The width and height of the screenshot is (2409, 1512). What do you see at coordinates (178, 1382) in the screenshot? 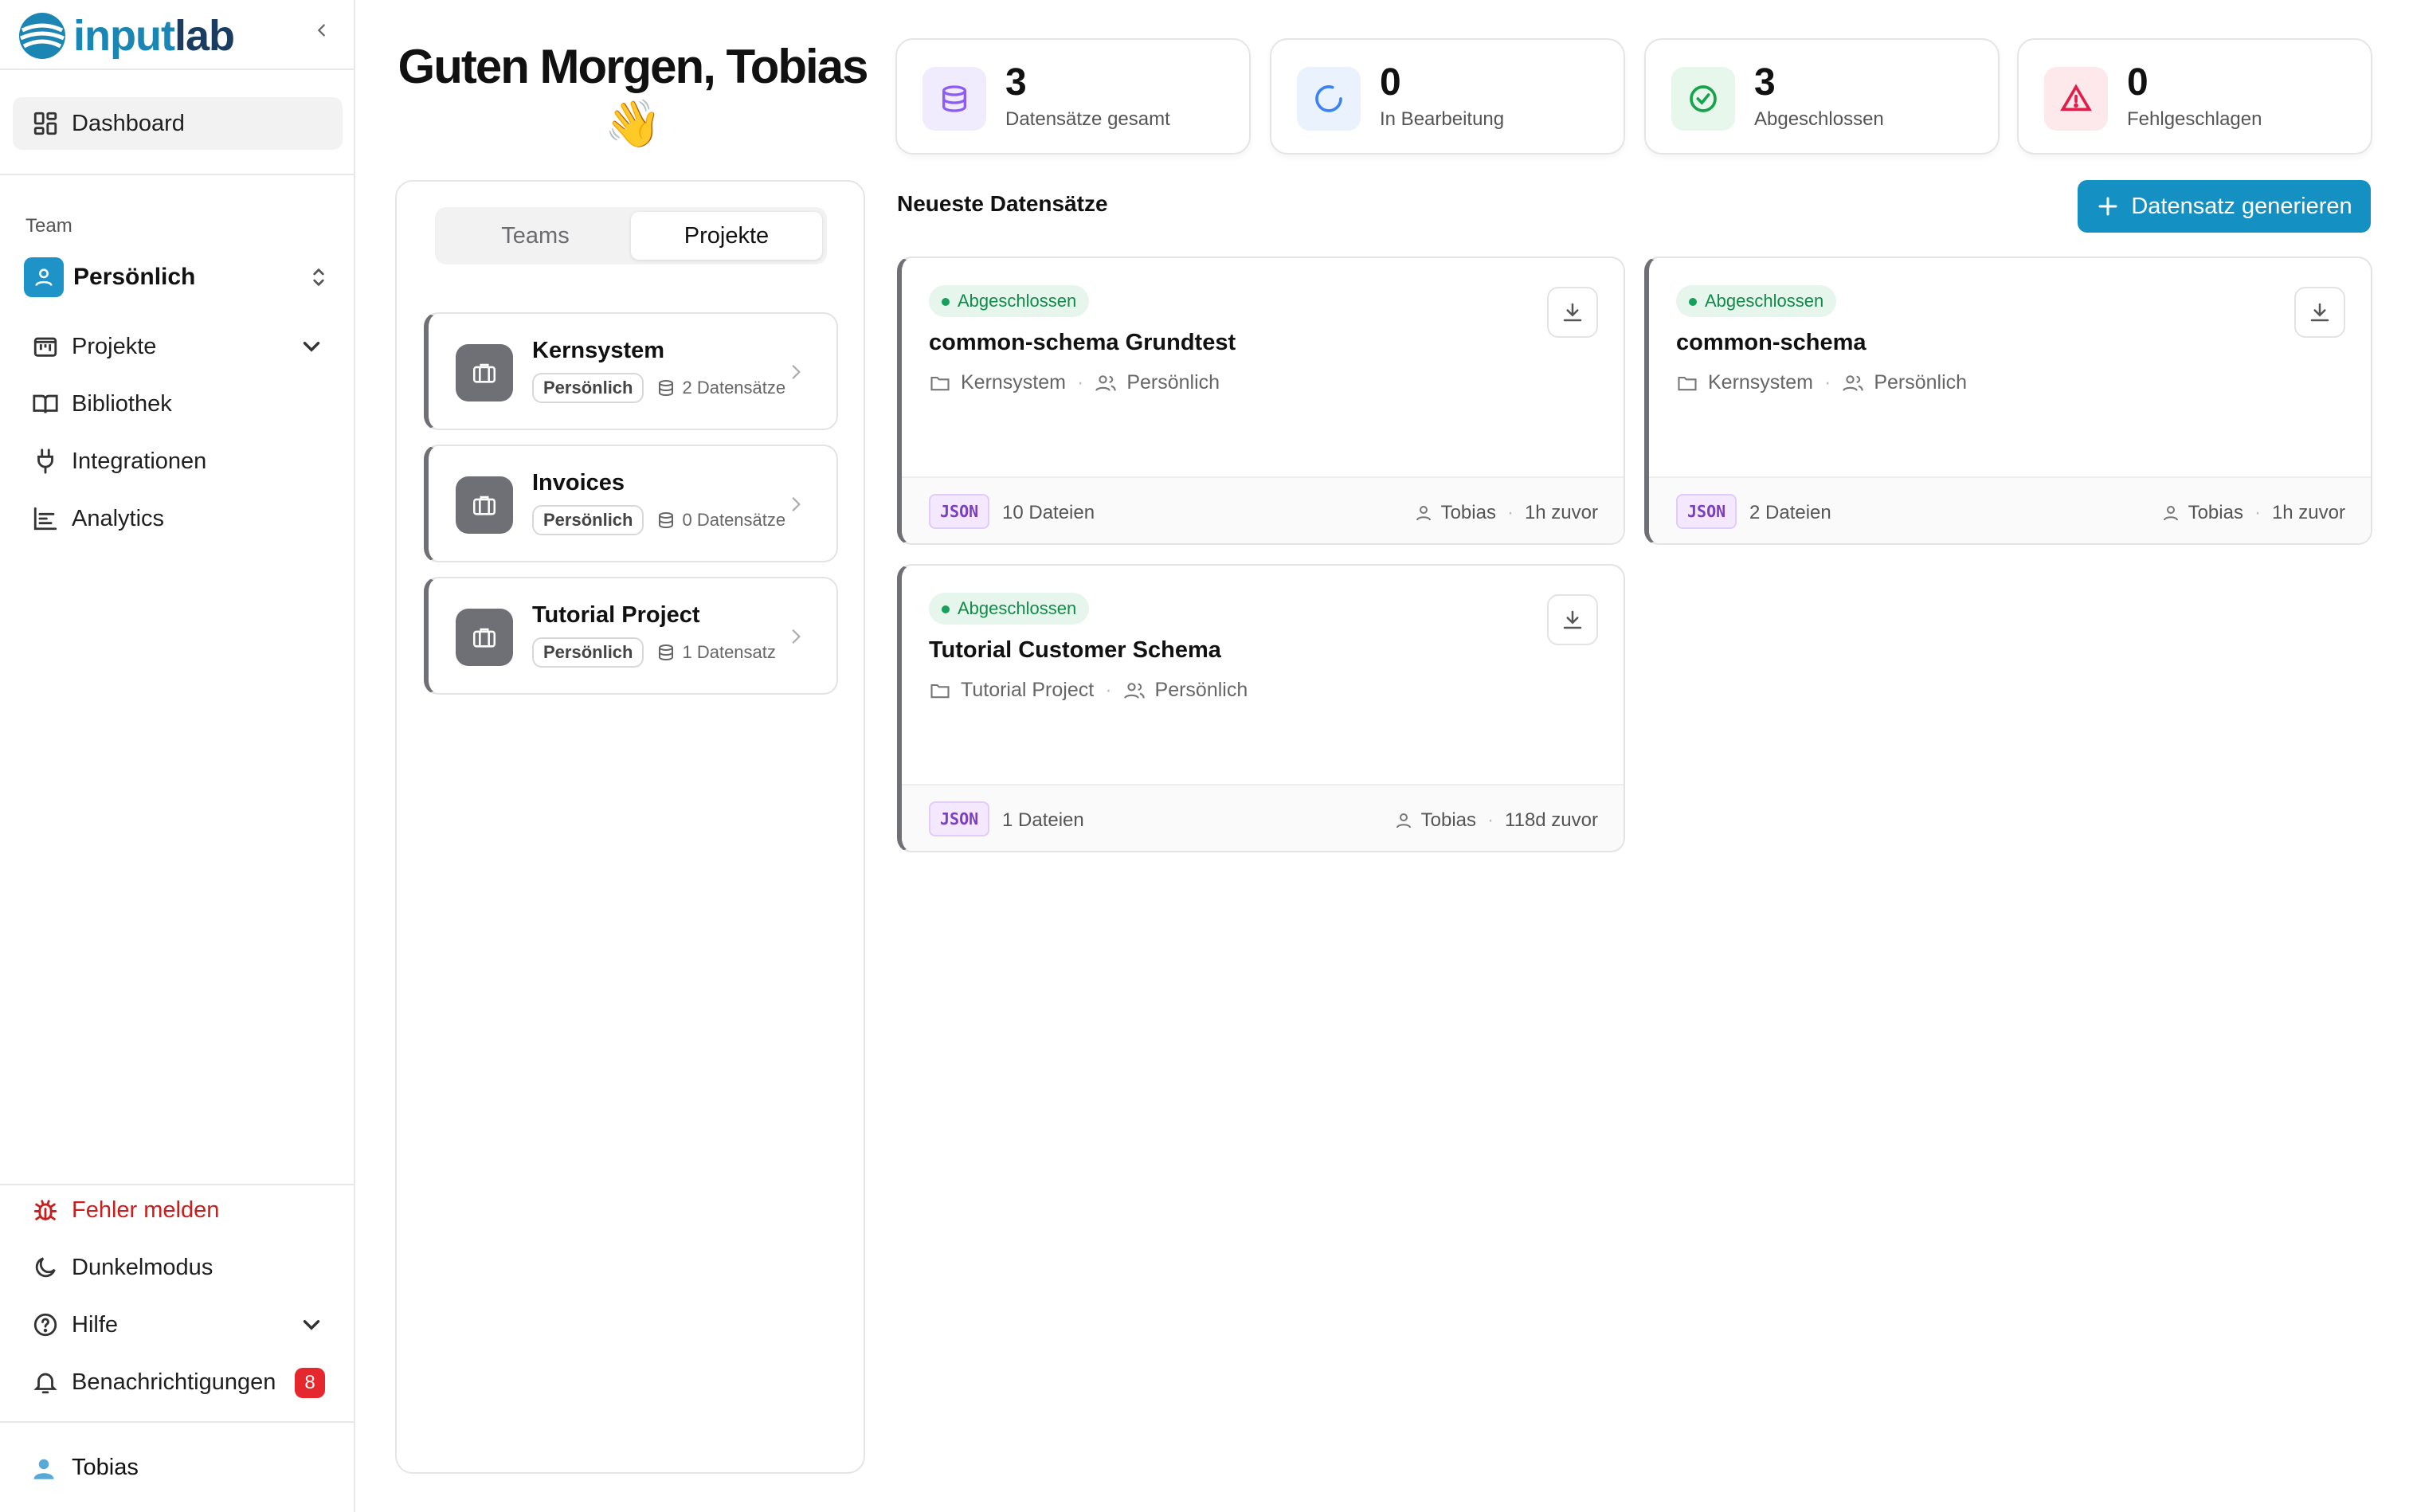
I see `sidebar-item-notifications: Benachrichtigungen 8` at bounding box center [178, 1382].